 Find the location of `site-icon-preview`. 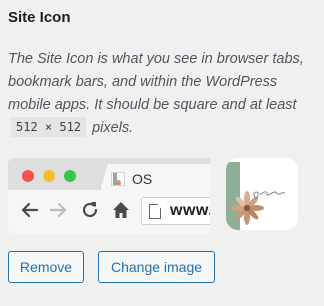

site-icon-preview is located at coordinates (262, 194).